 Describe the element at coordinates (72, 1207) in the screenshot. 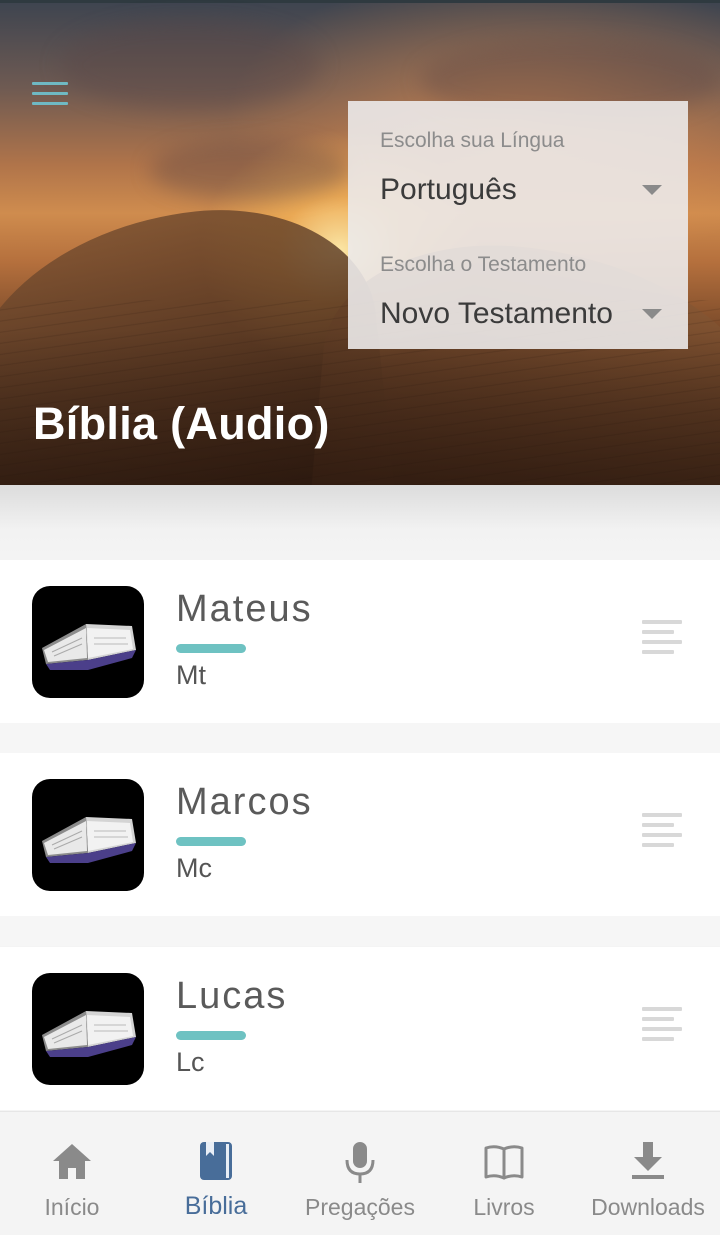

I see `nav-label: Início` at that location.